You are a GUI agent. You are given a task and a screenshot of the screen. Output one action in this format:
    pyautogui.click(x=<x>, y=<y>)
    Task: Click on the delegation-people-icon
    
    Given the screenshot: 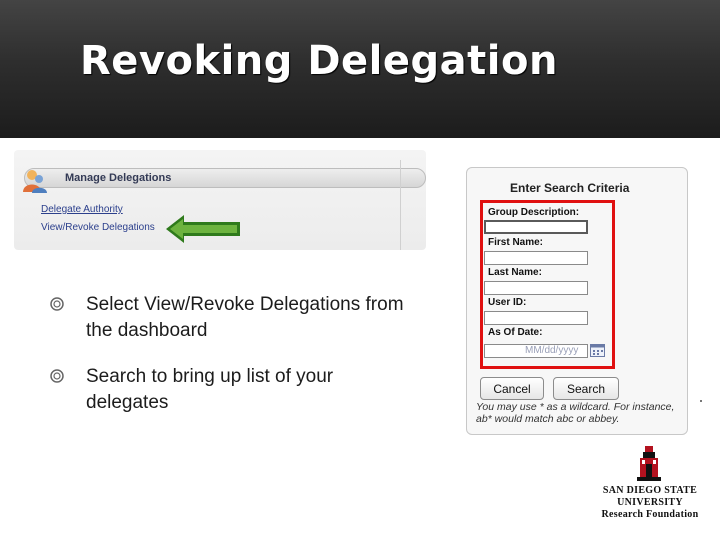 What is the action you would take?
    pyautogui.click(x=35, y=181)
    